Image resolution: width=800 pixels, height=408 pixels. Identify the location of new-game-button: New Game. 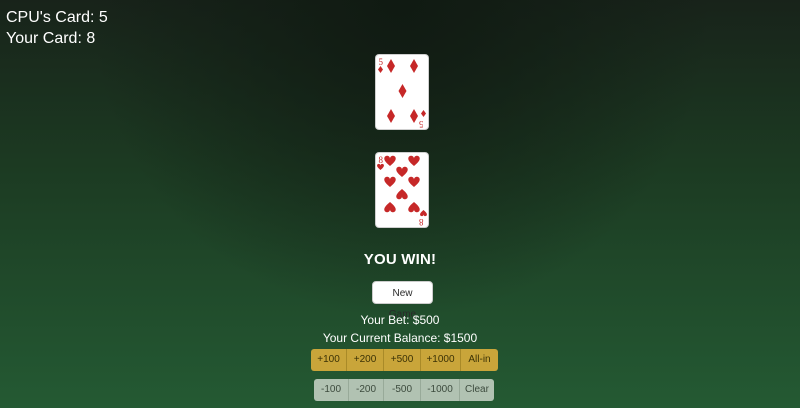
(402, 300).